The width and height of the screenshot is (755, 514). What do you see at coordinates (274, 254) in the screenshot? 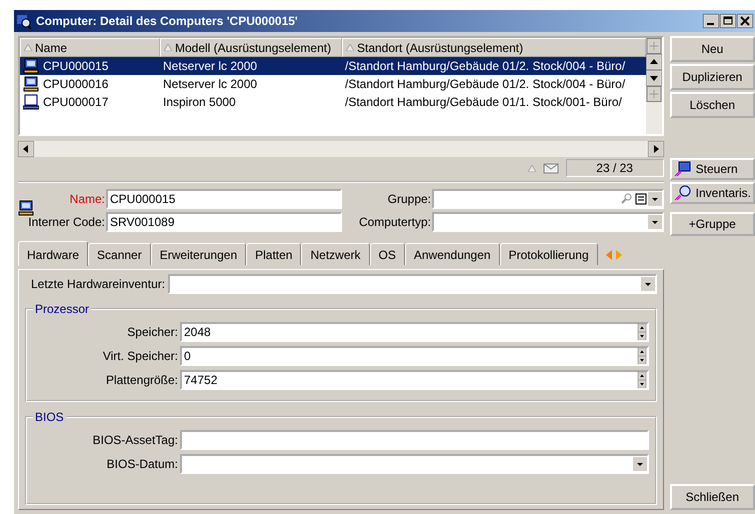
I see `tab: Platten` at bounding box center [274, 254].